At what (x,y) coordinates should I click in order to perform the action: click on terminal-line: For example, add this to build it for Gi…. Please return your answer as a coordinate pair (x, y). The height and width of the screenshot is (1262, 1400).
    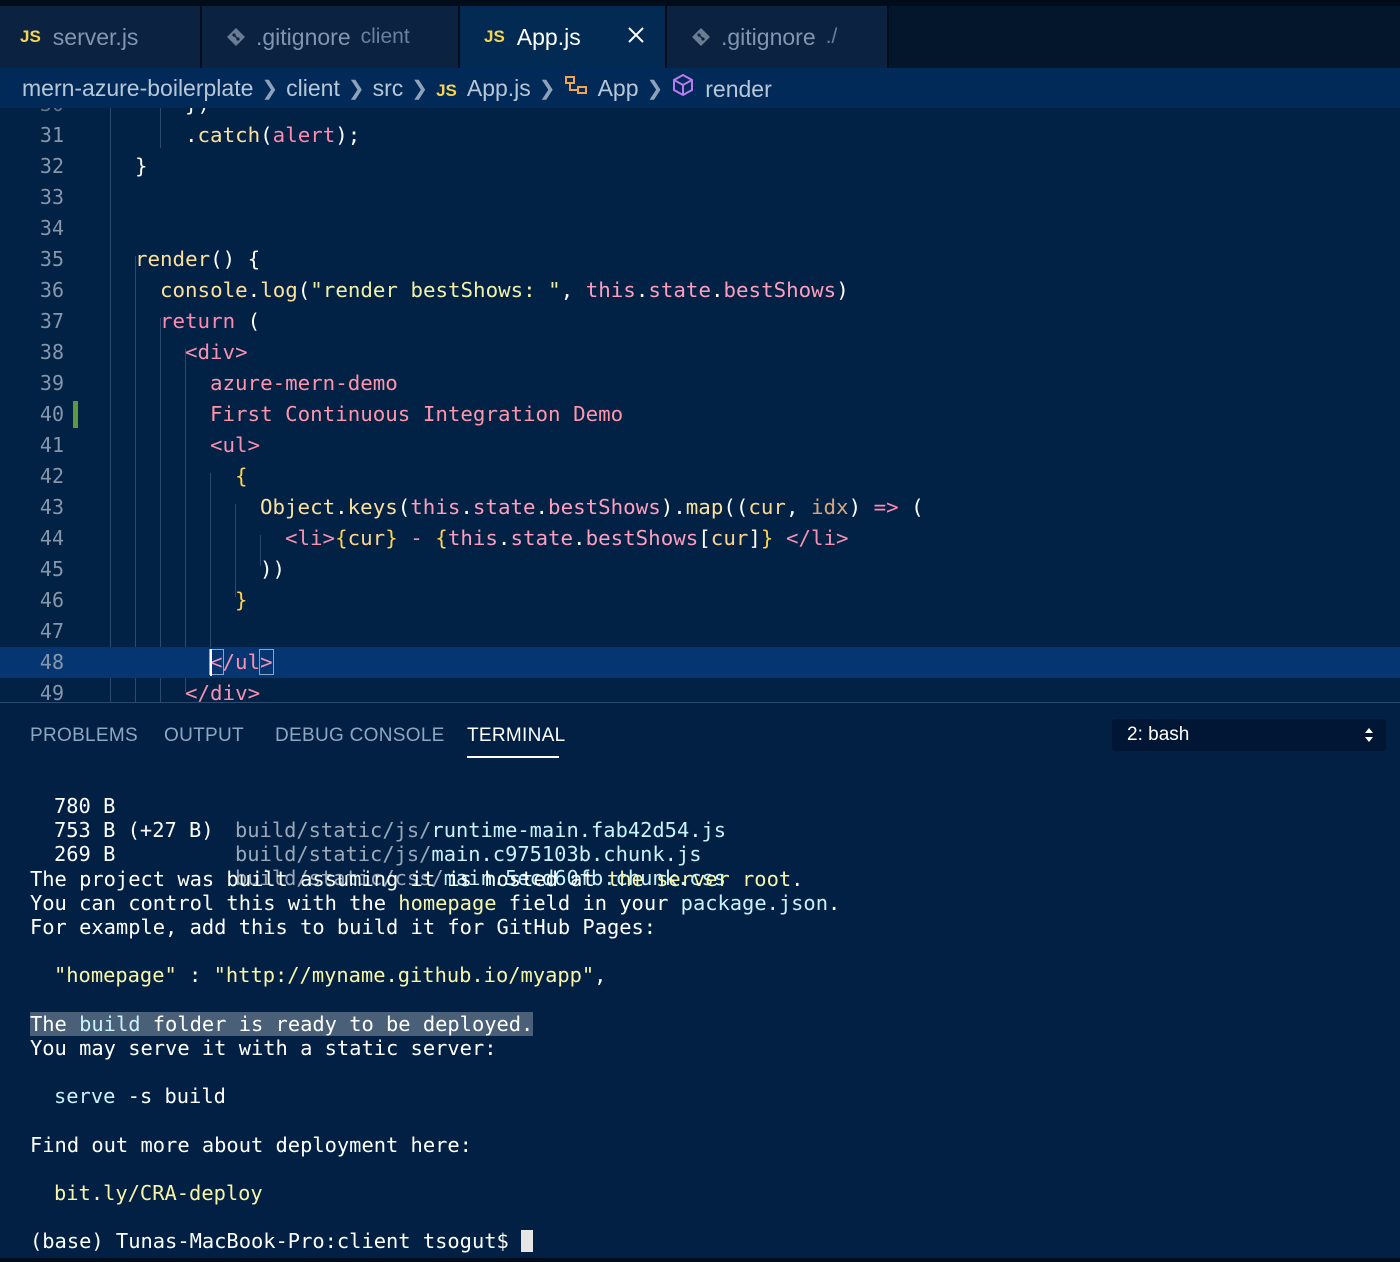
    Looking at the image, I should click on (343, 927).